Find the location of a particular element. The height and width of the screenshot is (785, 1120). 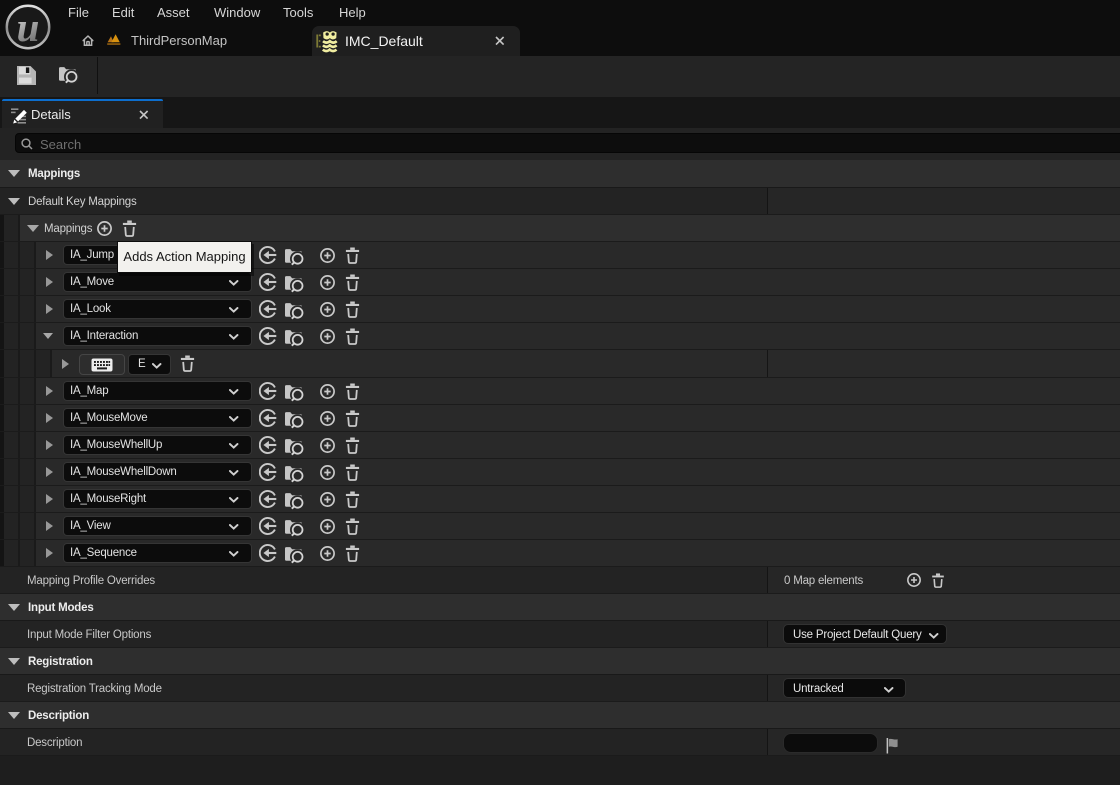

svg-text: u is located at coordinates (28, 27).